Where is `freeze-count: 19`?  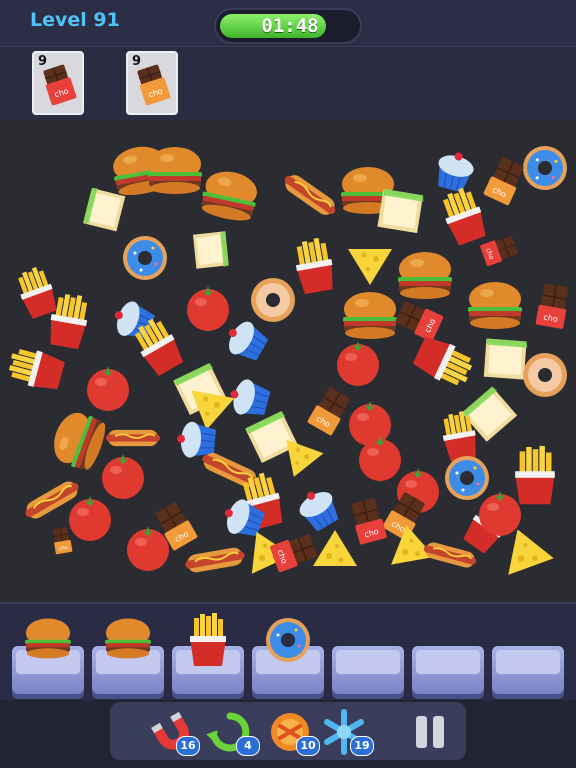 freeze-count: 19 is located at coordinates (362, 746).